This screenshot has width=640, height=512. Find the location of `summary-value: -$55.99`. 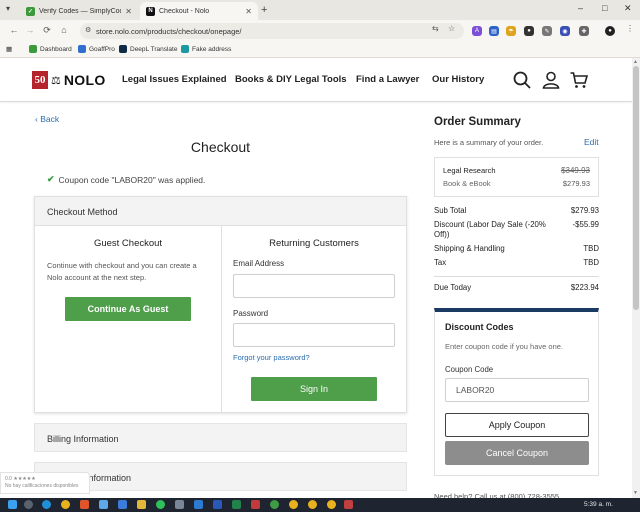

summary-value: -$55.99 is located at coordinates (585, 224).